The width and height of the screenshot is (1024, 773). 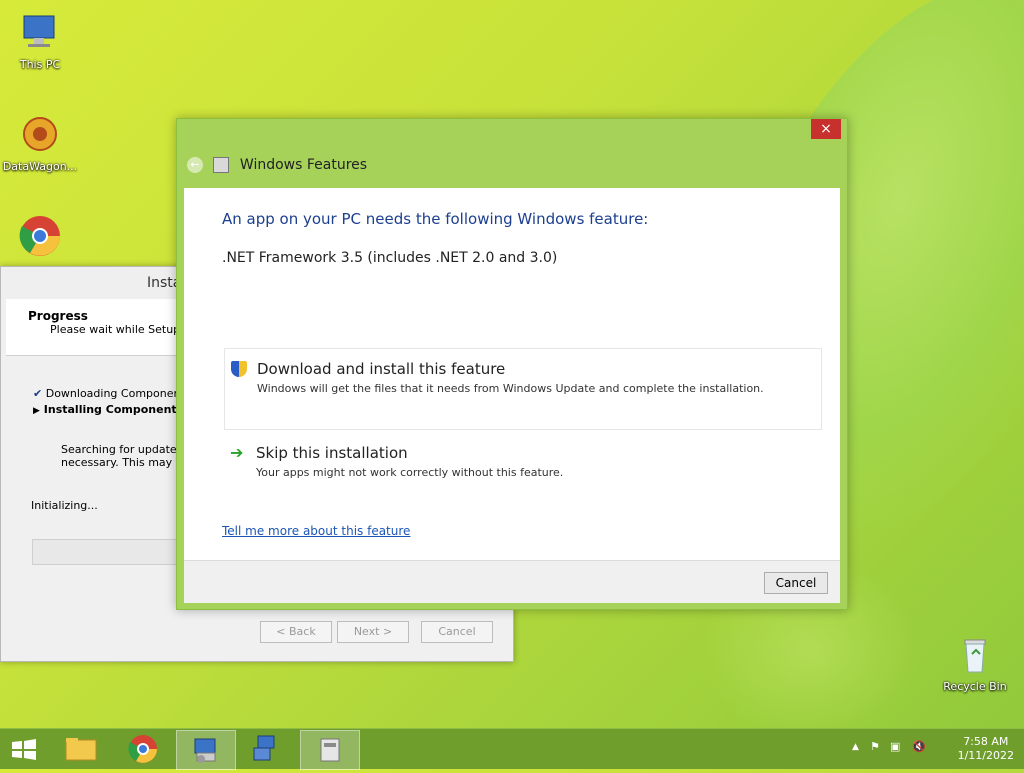 I want to click on desktop-icon-chrome, so click(x=40, y=238).